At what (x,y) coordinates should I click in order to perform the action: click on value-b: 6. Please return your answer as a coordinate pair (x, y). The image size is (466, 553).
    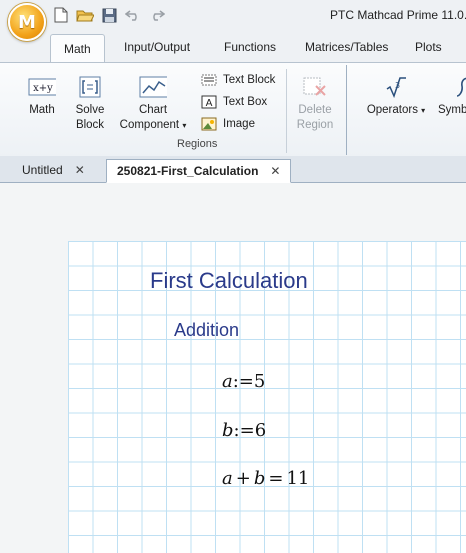
    Looking at the image, I should click on (260, 430).